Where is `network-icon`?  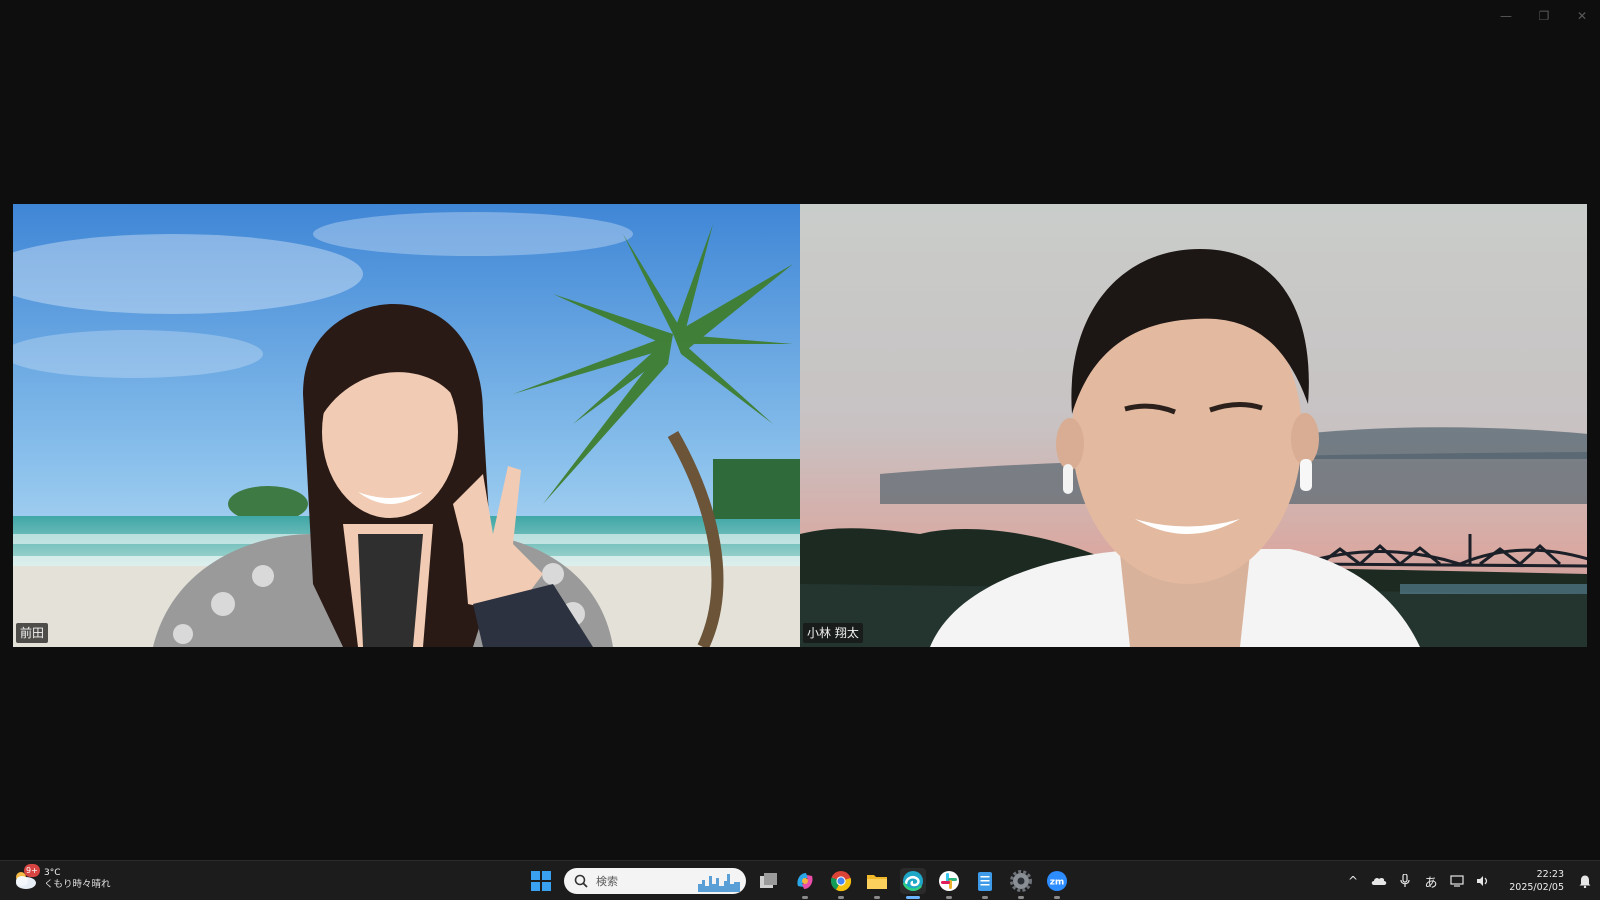 network-icon is located at coordinates (1457, 880).